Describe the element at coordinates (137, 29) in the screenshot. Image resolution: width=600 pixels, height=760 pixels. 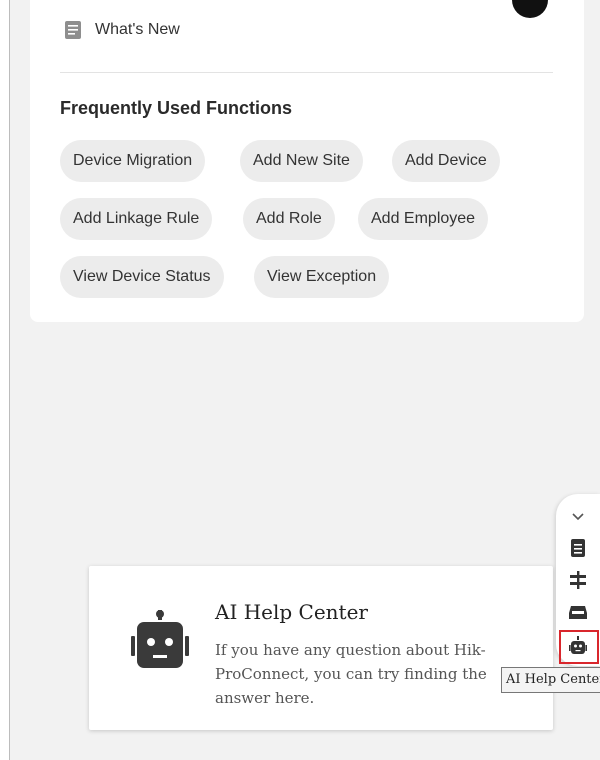
I see `whats-new-label: What's New` at that location.